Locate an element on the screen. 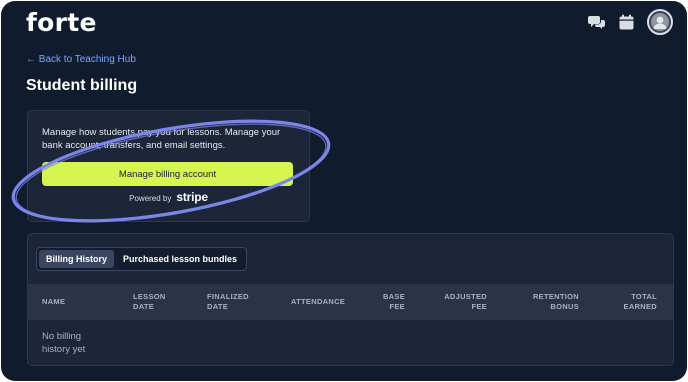 The height and width of the screenshot is (382, 688). header-actions is located at coordinates (630, 22).